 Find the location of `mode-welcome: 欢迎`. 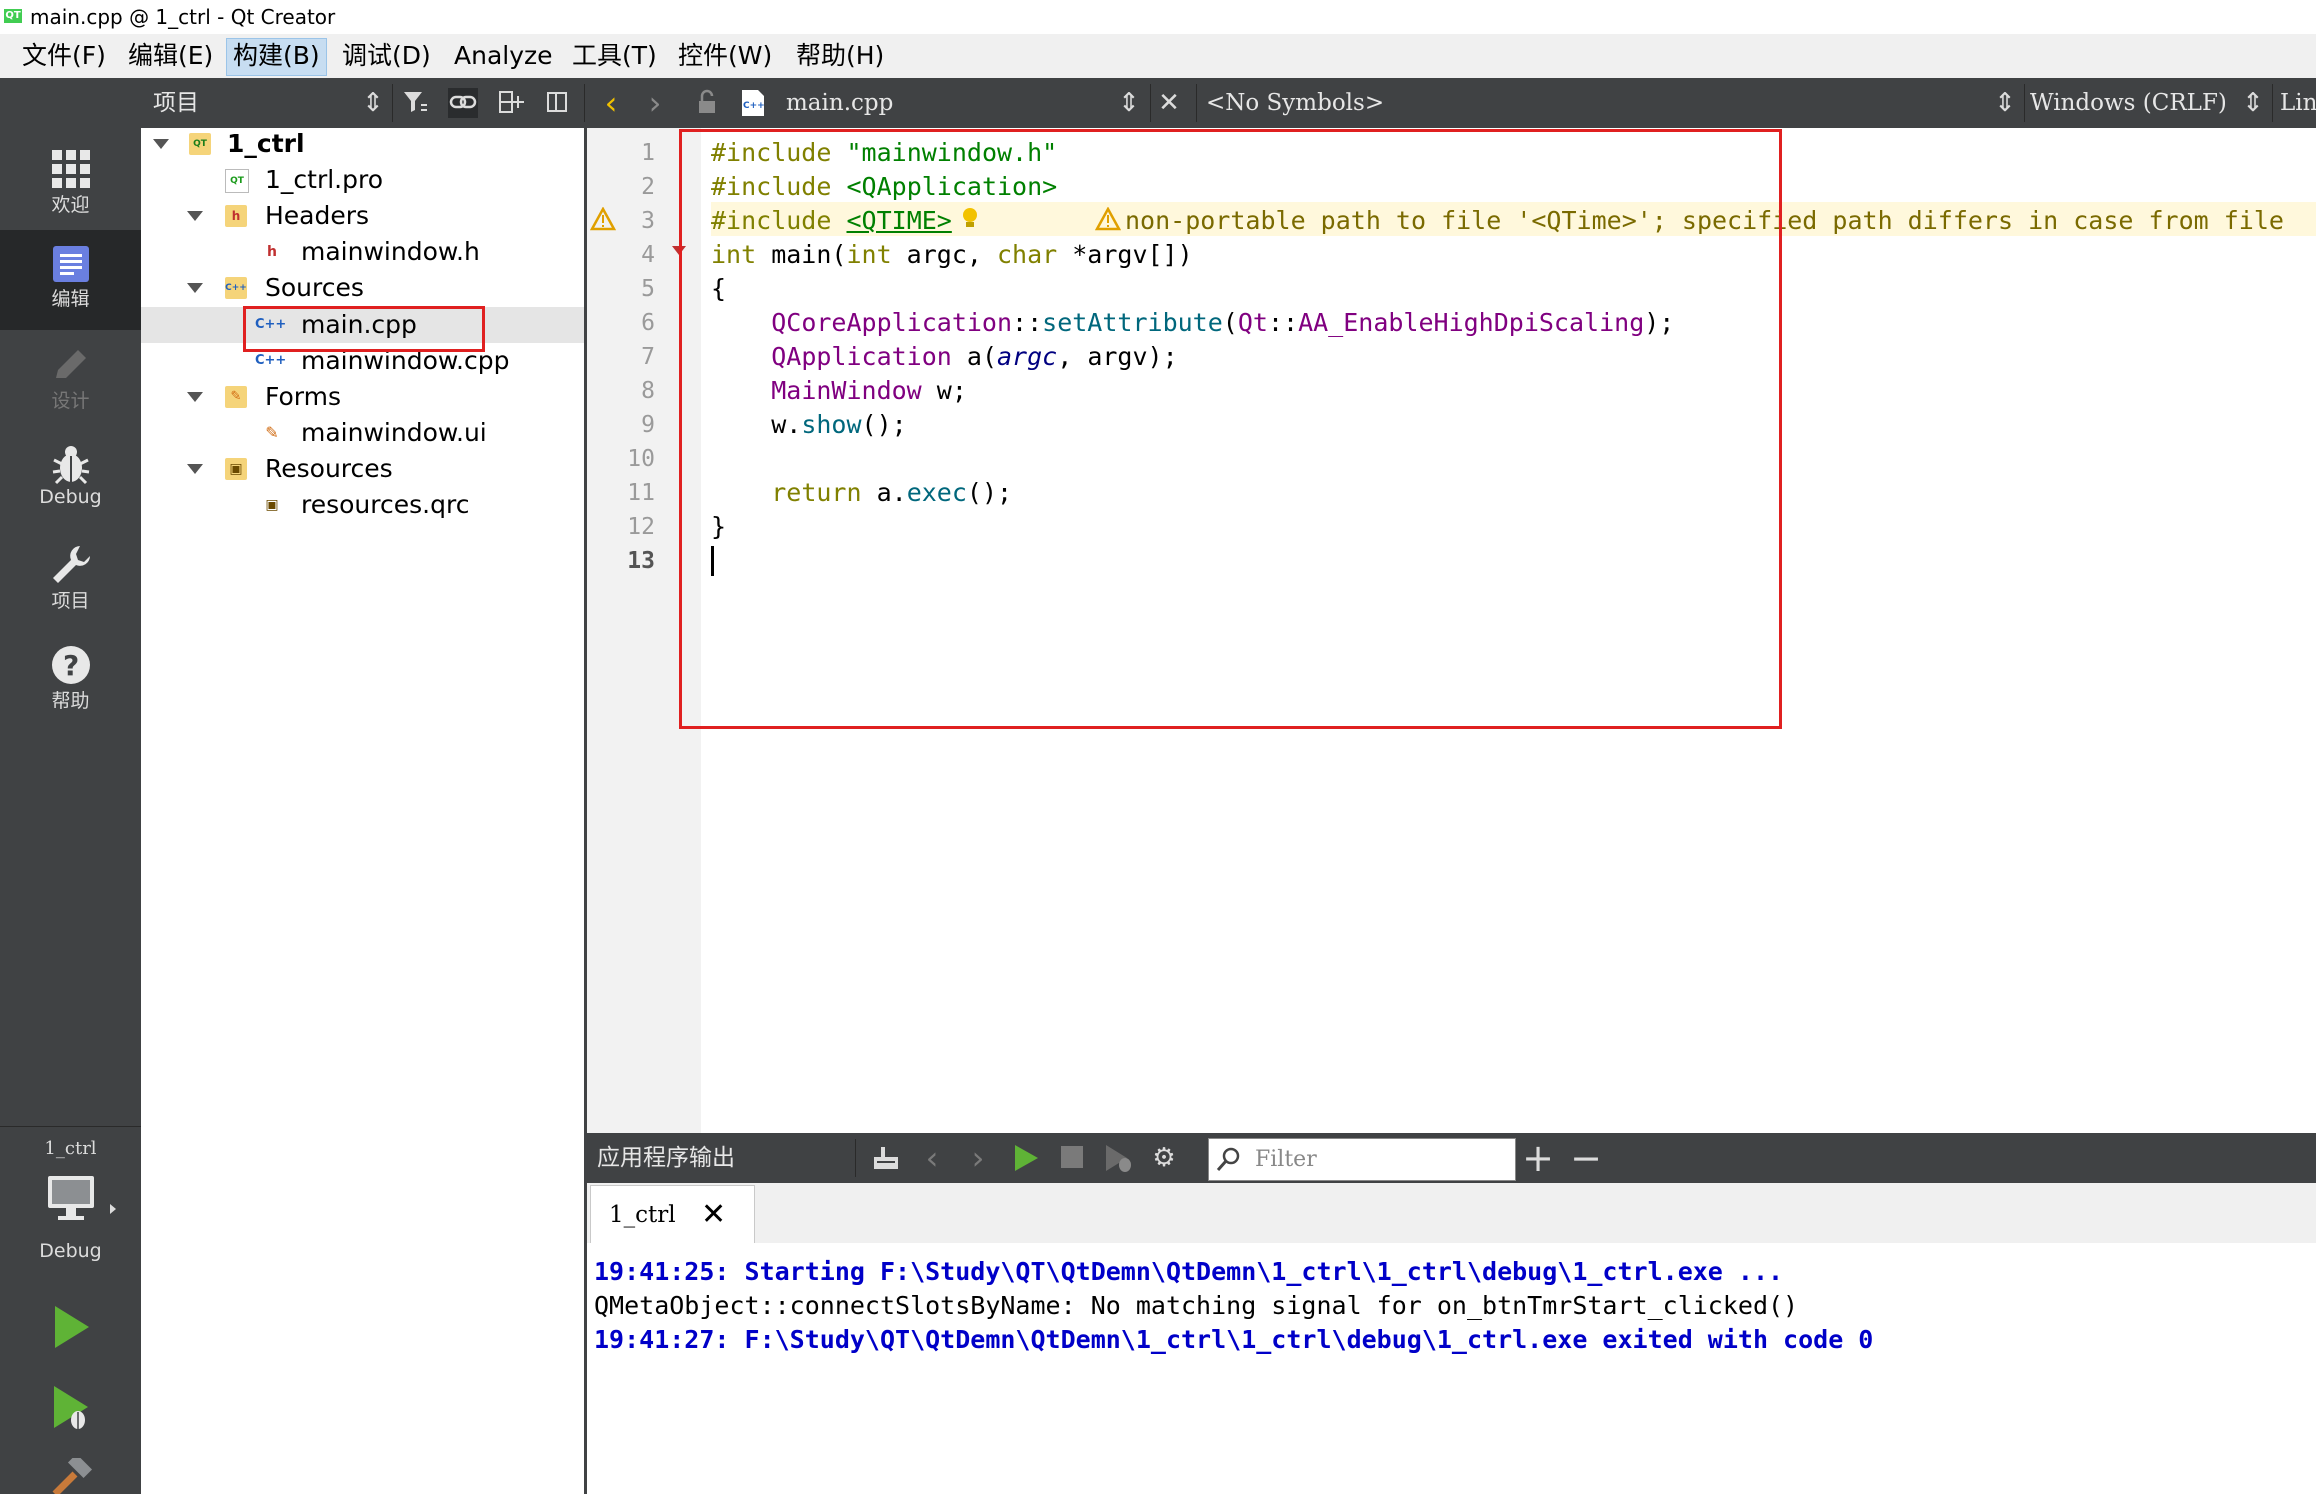

mode-welcome: 欢迎 is located at coordinates (70, 185).